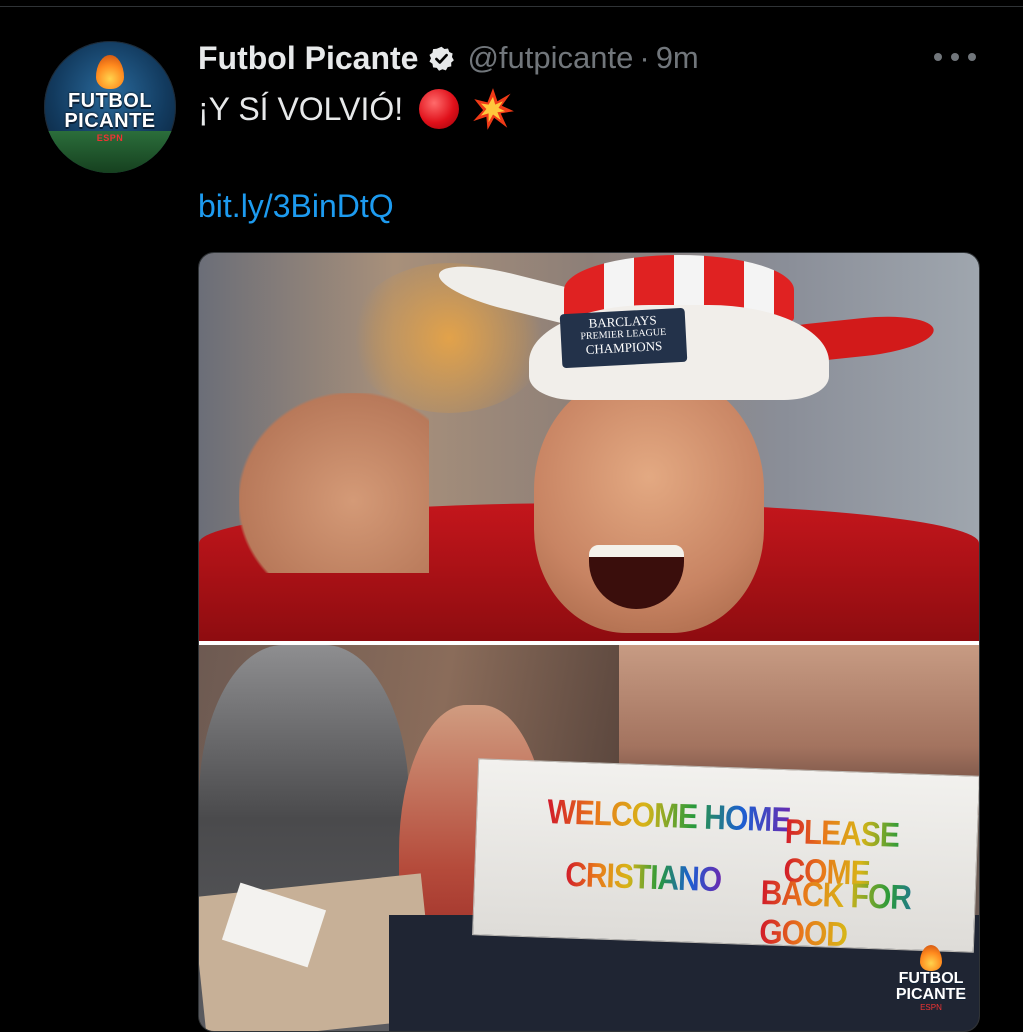 The height and width of the screenshot is (1032, 1023). What do you see at coordinates (677, 58) in the screenshot?
I see `tweet-timestamp: 9m` at bounding box center [677, 58].